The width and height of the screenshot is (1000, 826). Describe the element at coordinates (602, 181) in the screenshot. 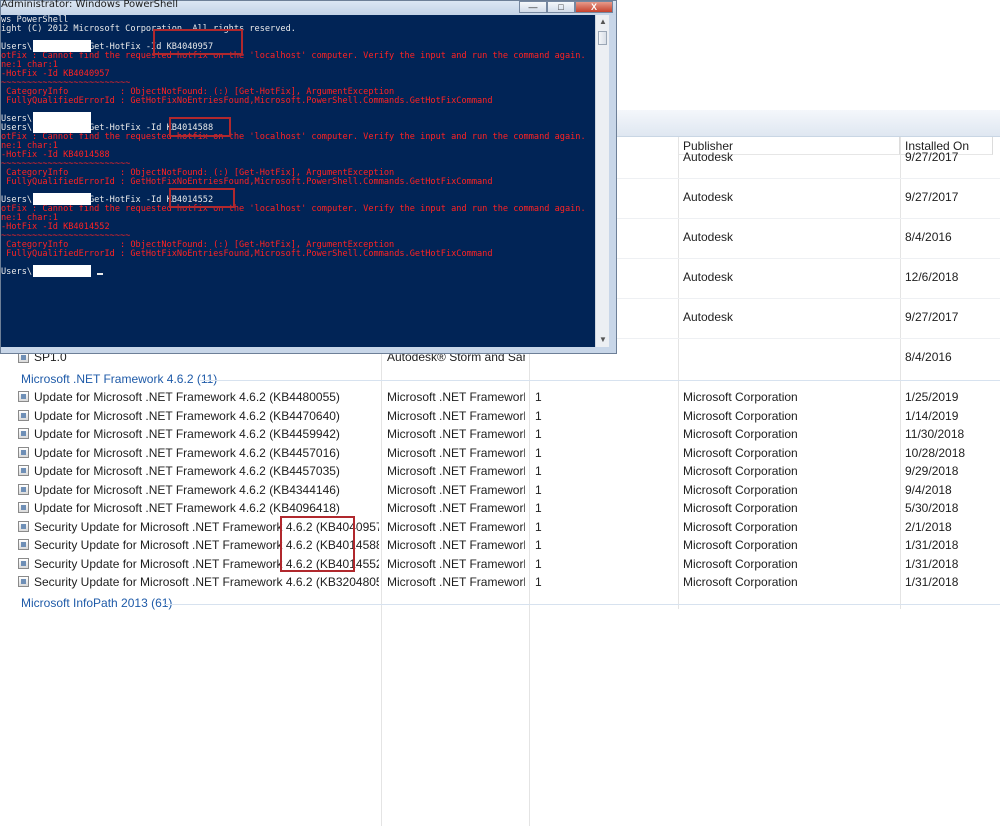

I see `console-scrollbar: ▲ ▼` at that location.